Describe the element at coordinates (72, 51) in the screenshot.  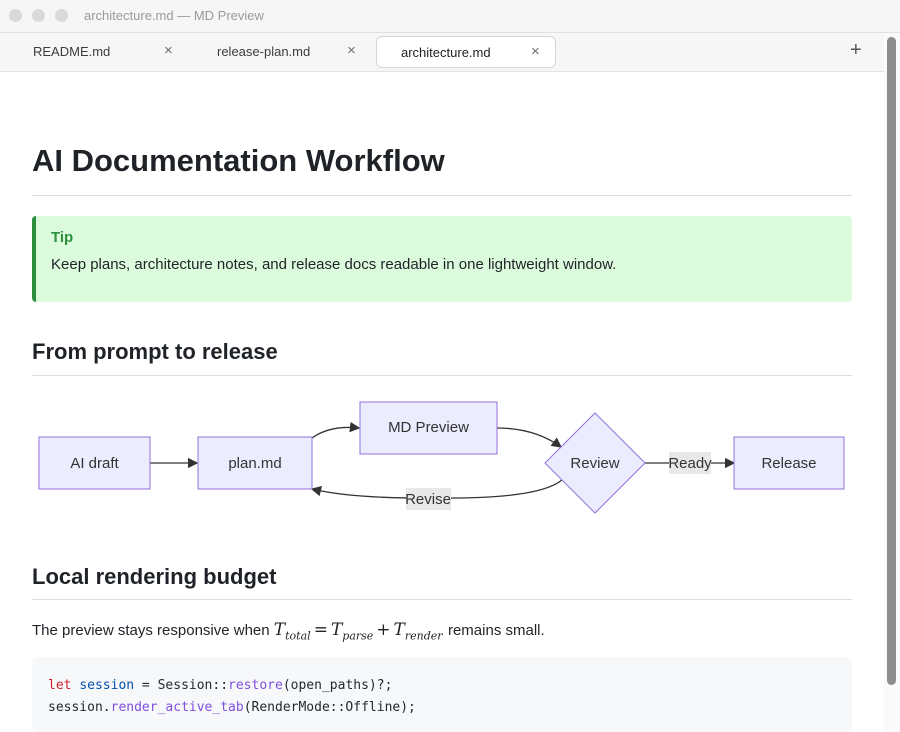
I see `tab-label: README.md` at that location.